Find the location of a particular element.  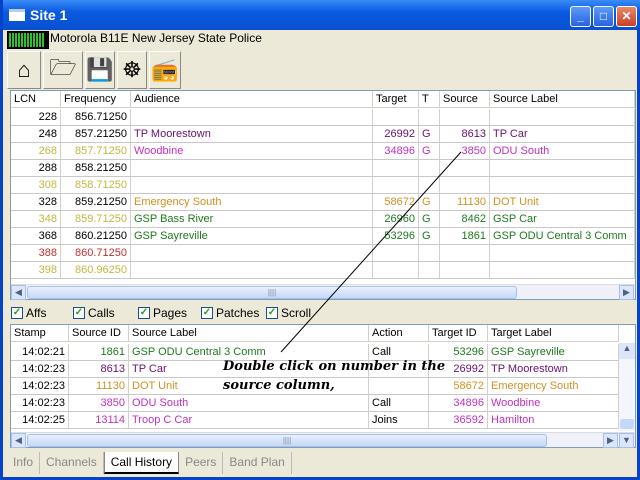

annotation-arrow is located at coordinates (371, 252).